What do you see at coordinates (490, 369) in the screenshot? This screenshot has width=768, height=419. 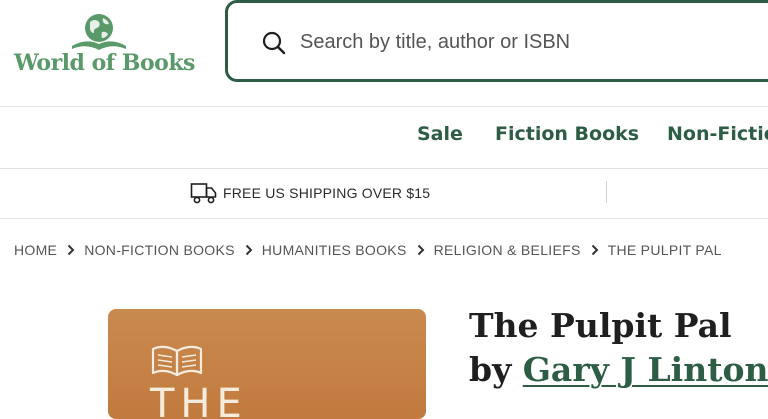 I see `byline-prefix: by` at bounding box center [490, 369].